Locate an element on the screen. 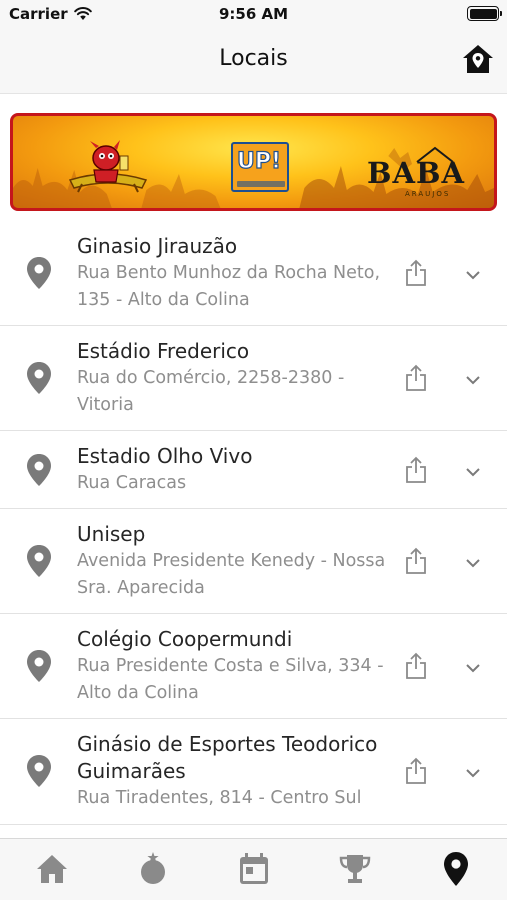  location-row: Estadio Olho Vivo Rua Caracas is located at coordinates (253, 470).